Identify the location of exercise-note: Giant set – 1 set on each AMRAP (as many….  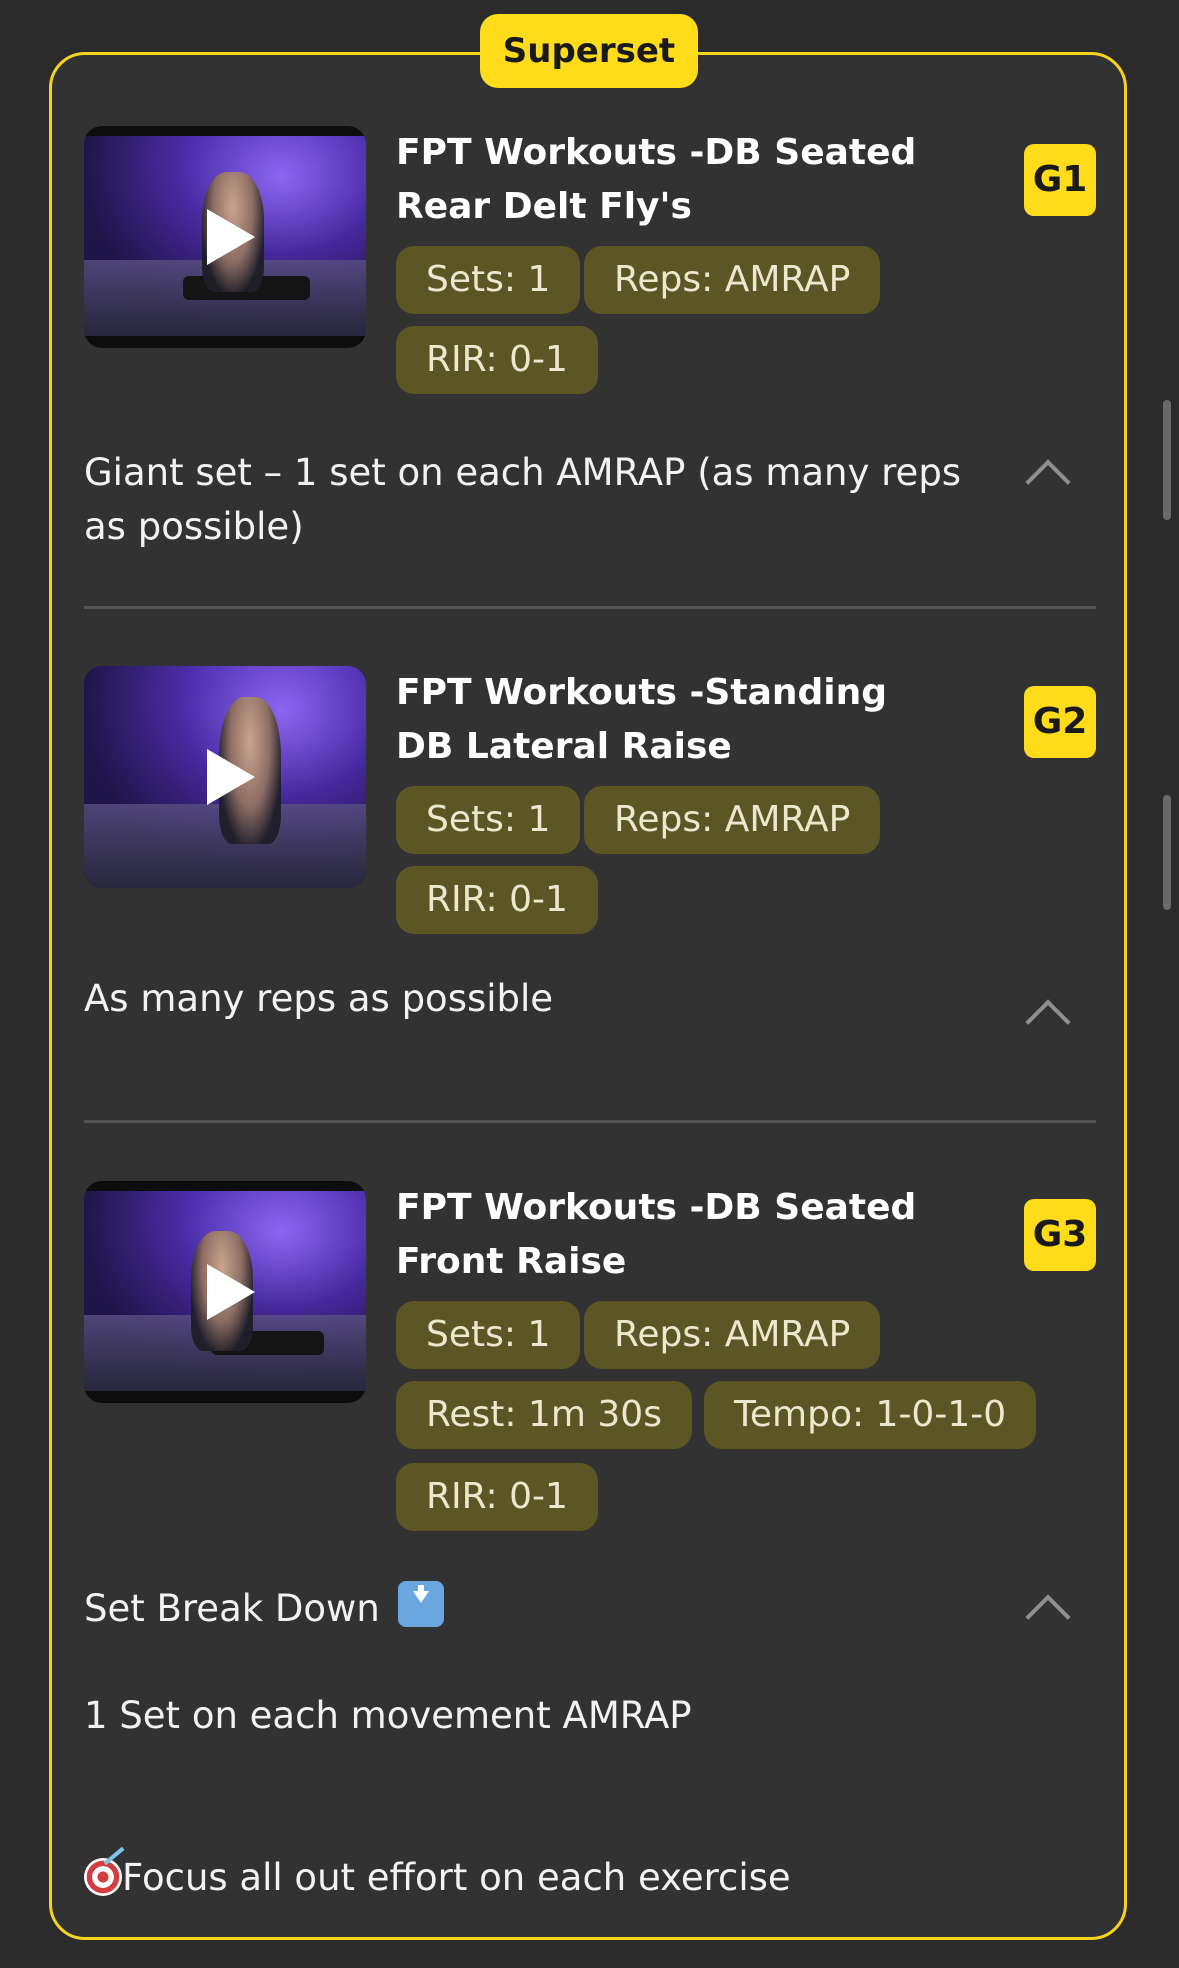
(523, 499).